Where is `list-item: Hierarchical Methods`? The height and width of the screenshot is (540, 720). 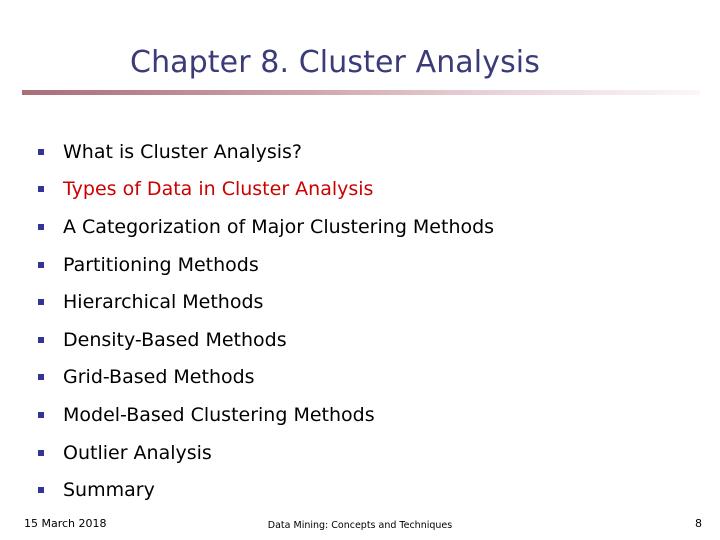 list-item: Hierarchical Methods is located at coordinates (360, 302).